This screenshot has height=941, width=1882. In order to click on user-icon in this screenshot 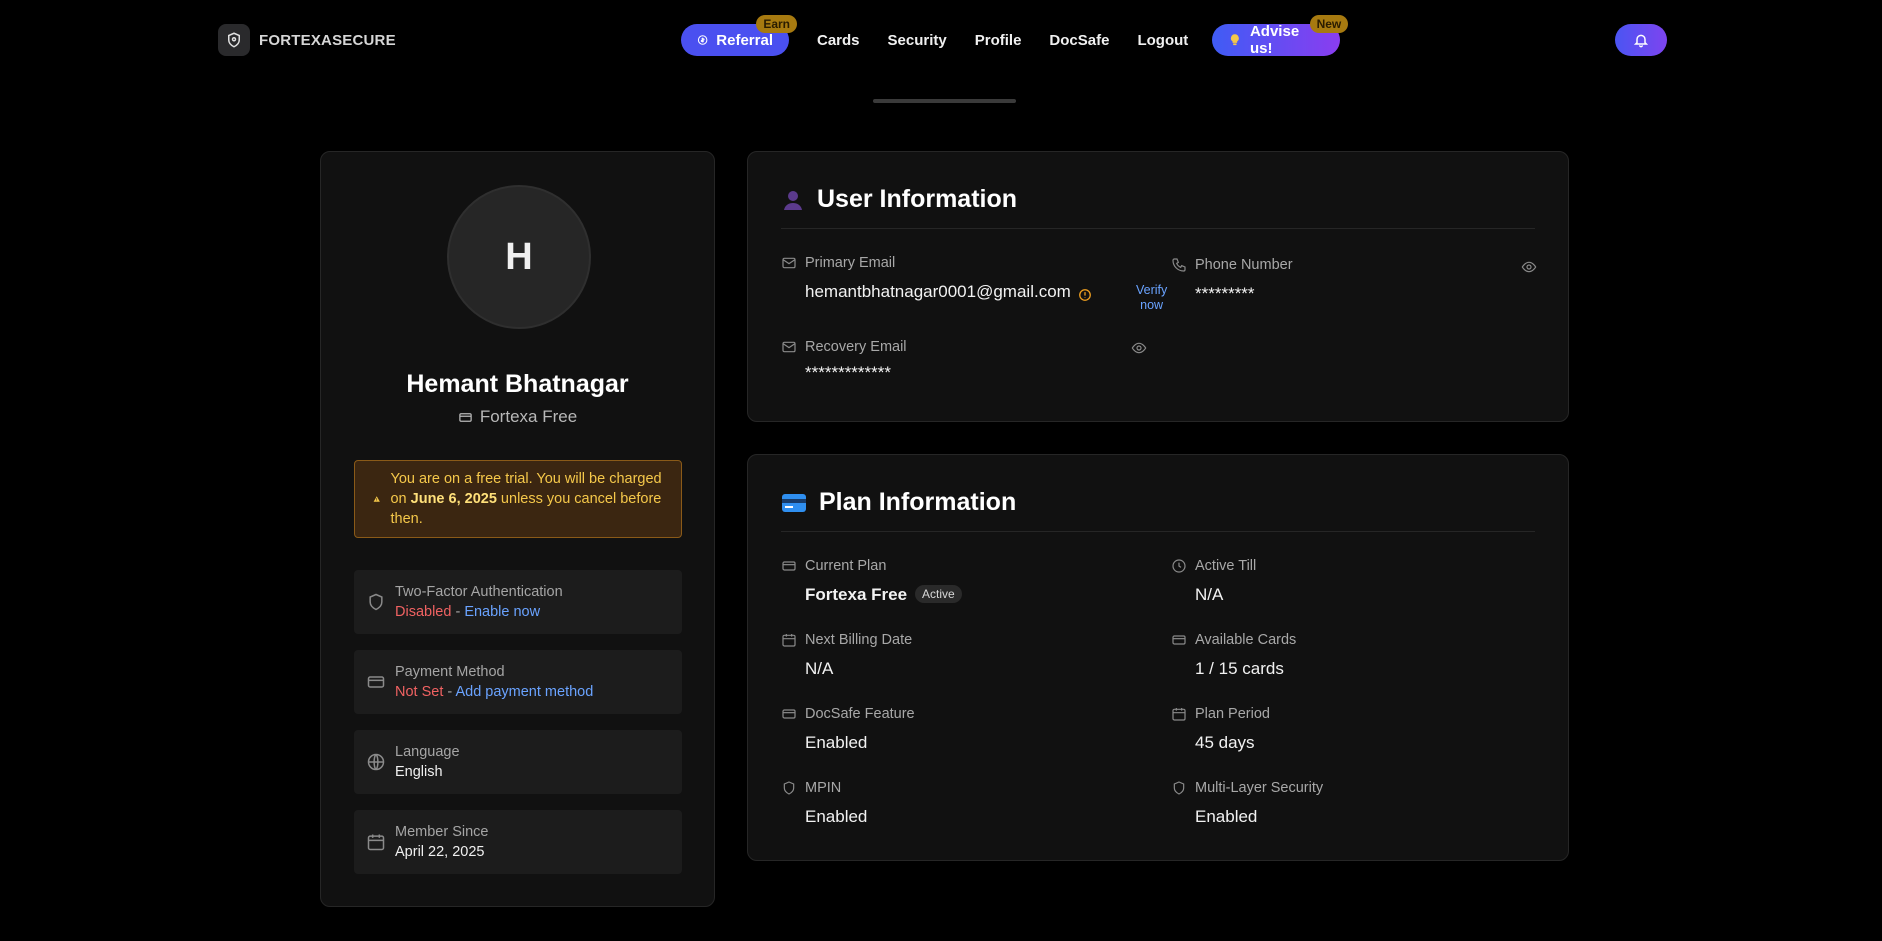, I will do `click(793, 200)`.